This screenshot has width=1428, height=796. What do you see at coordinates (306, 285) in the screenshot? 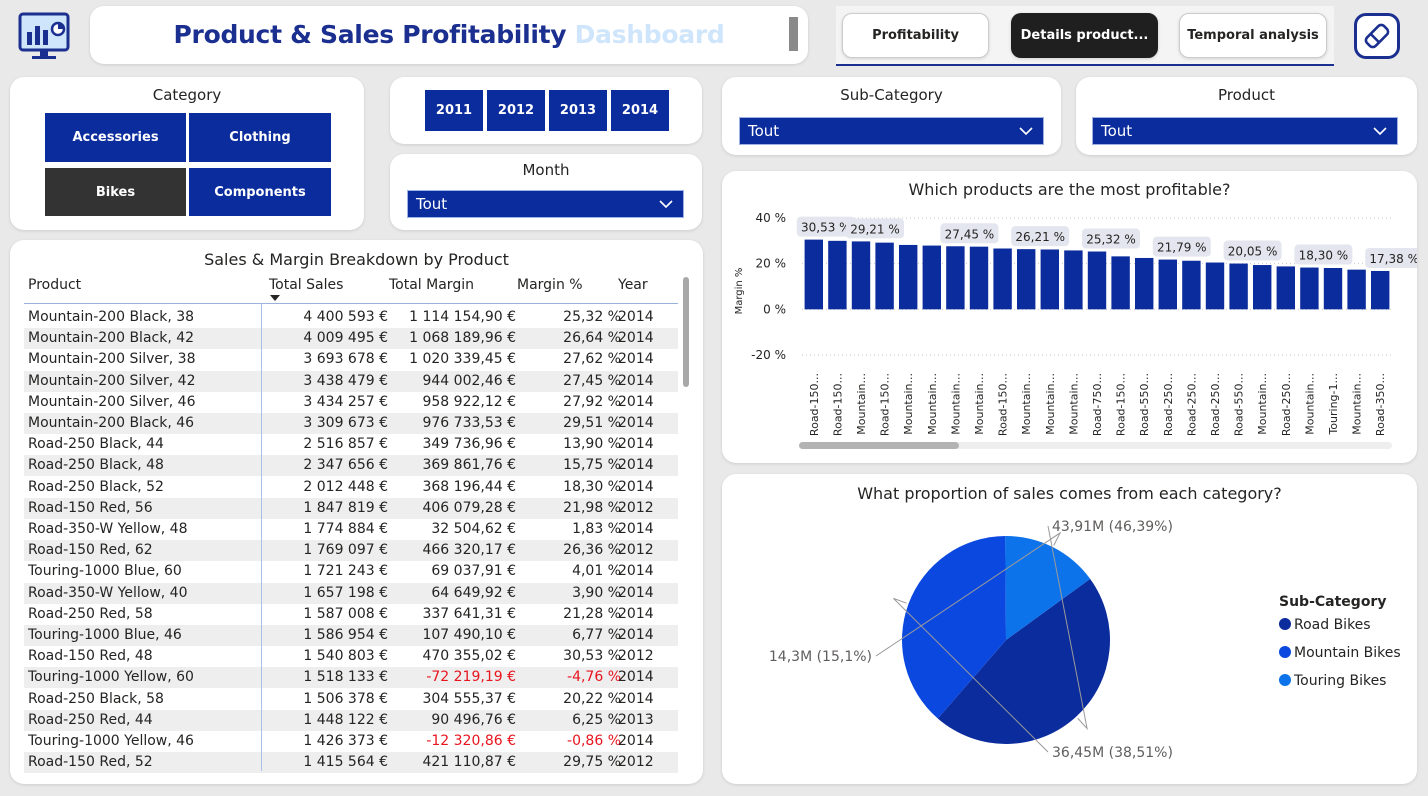
I see `column-header-total-sales: Total Sales` at bounding box center [306, 285].